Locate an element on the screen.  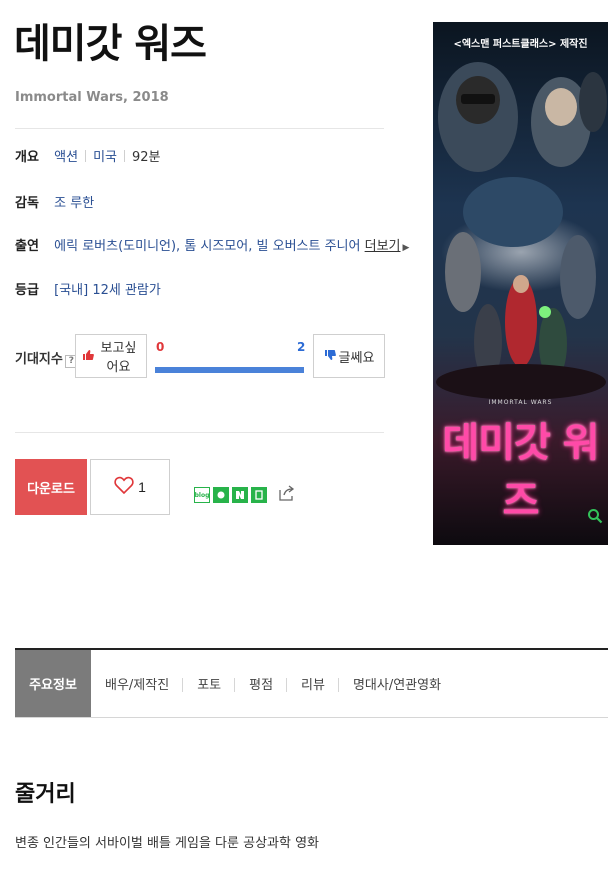
poster-tagline: <엑스맨 퍼스트클래스> 제작진 is located at coordinates (520, 44).